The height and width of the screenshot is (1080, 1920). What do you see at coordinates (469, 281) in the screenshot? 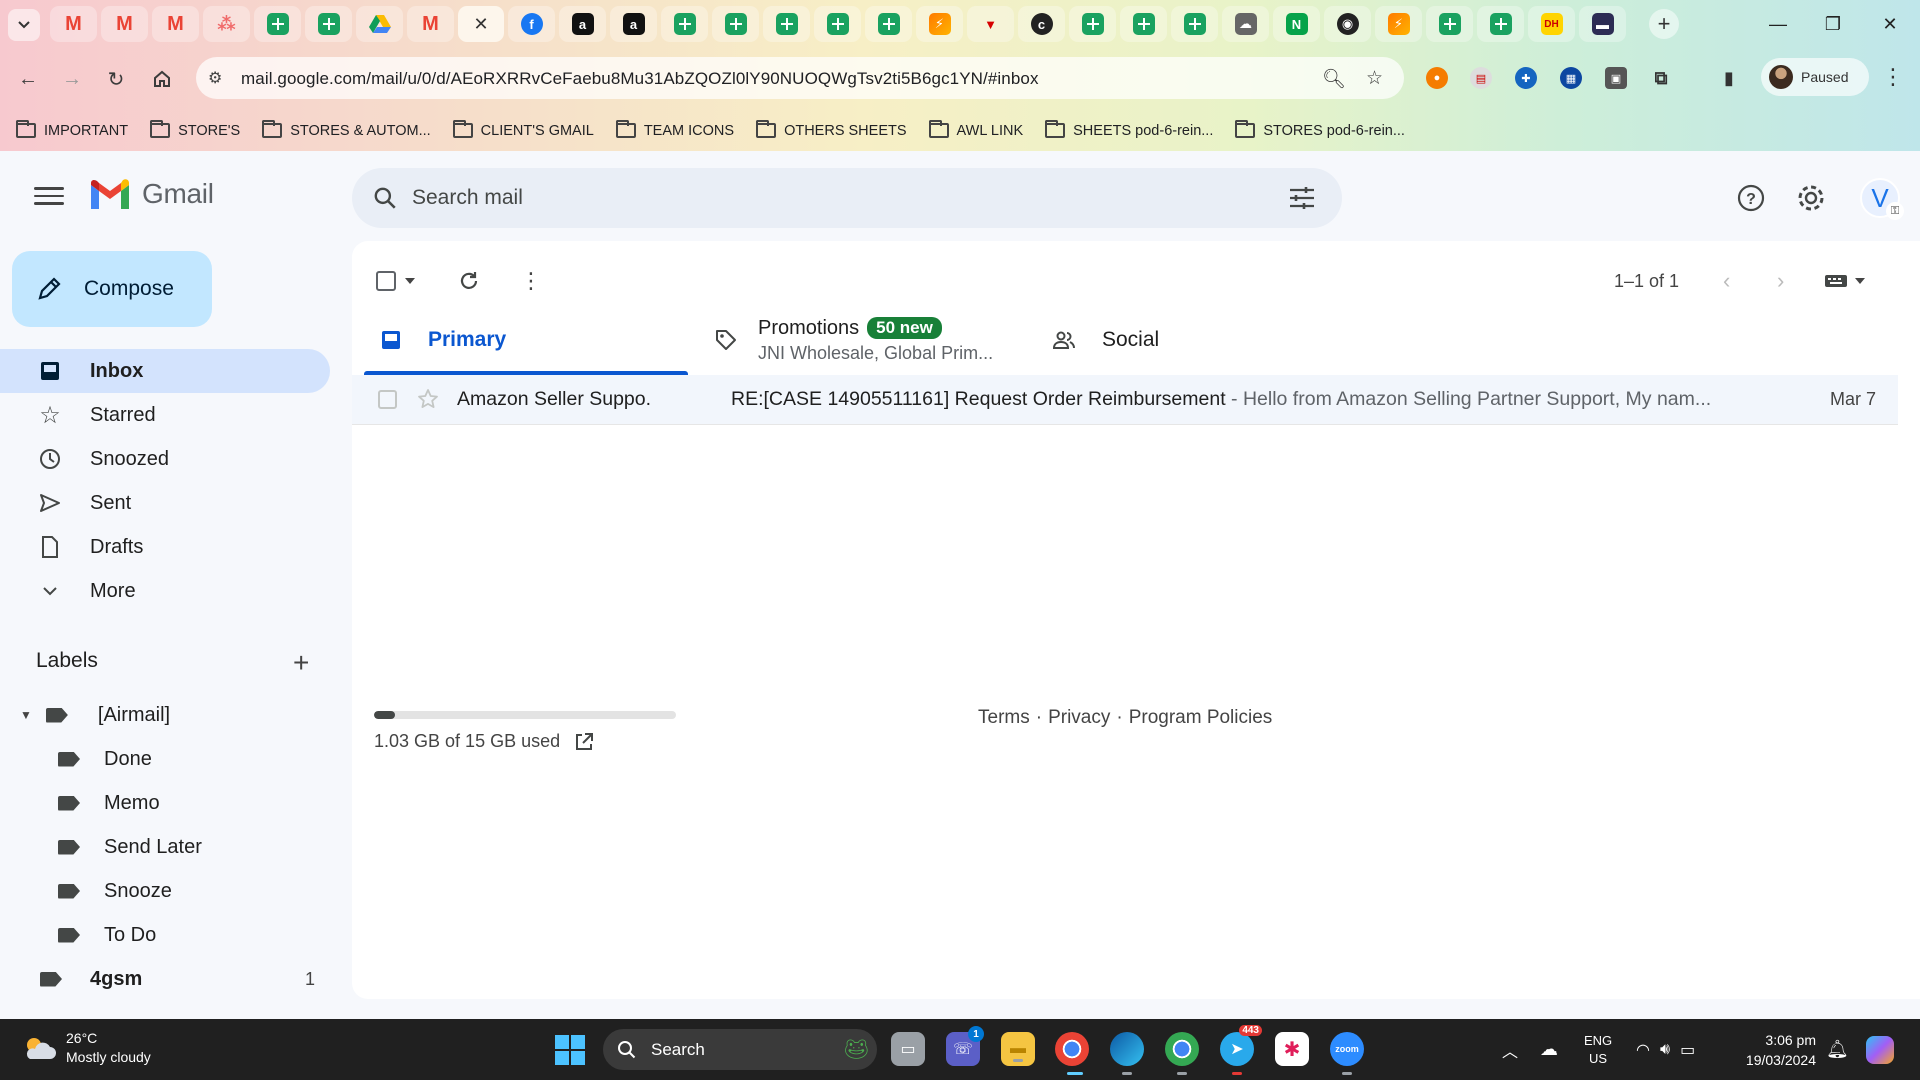
I see `refresh-button` at bounding box center [469, 281].